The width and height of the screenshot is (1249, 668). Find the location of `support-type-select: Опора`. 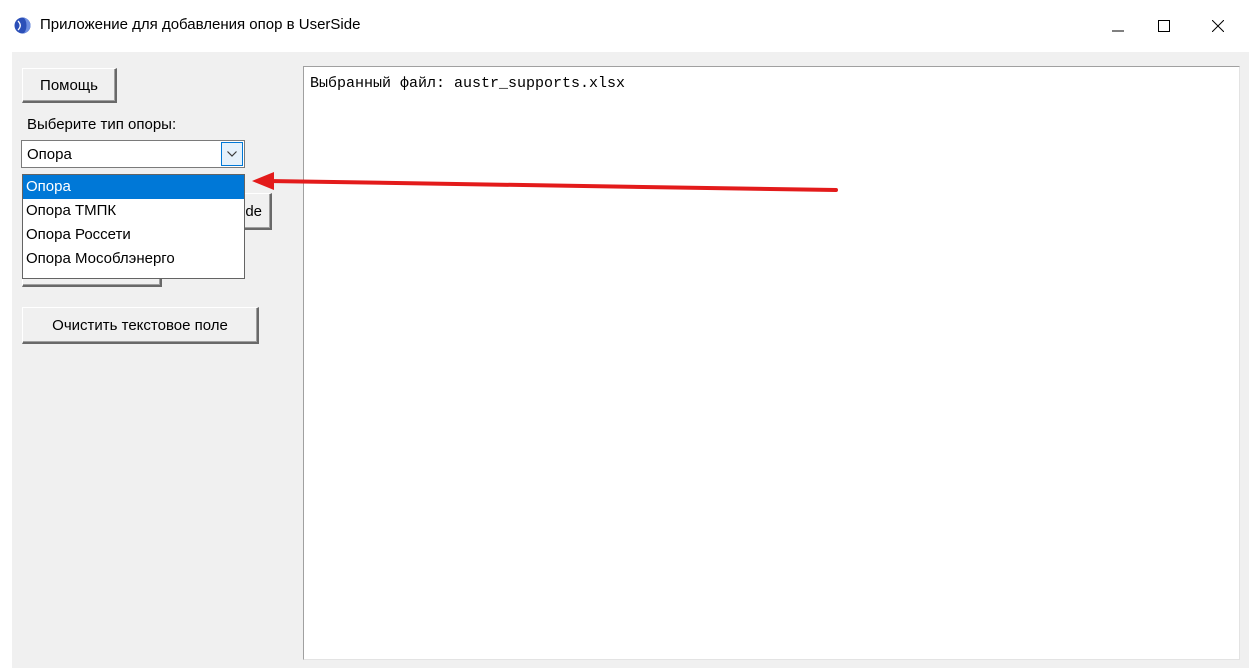

support-type-select: Опора is located at coordinates (133, 154).